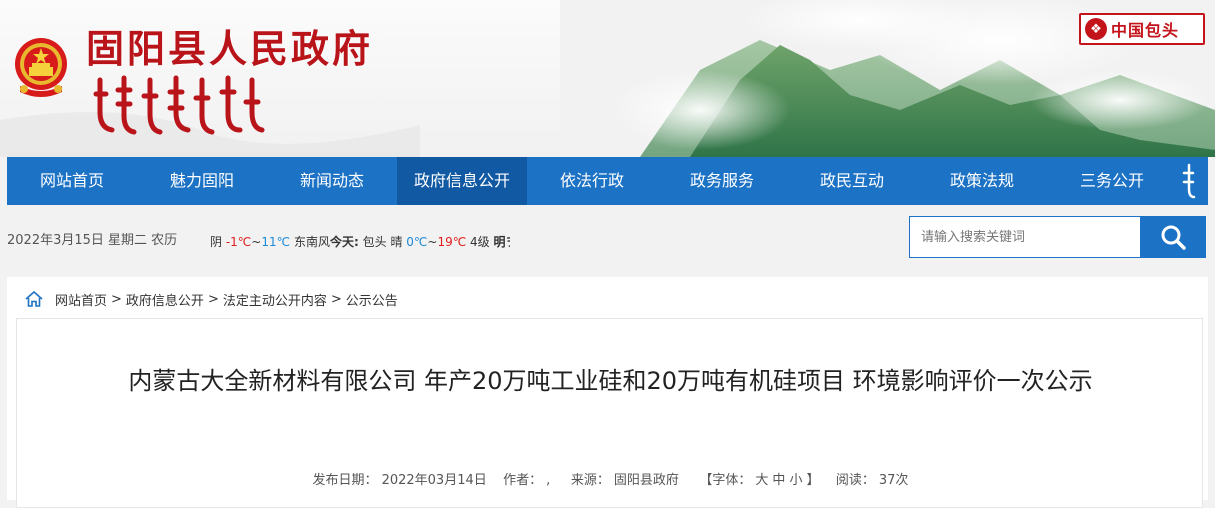 The width and height of the screenshot is (1215, 508). What do you see at coordinates (982, 181) in the screenshot?
I see `nav-item-policy: 政策法规` at bounding box center [982, 181].